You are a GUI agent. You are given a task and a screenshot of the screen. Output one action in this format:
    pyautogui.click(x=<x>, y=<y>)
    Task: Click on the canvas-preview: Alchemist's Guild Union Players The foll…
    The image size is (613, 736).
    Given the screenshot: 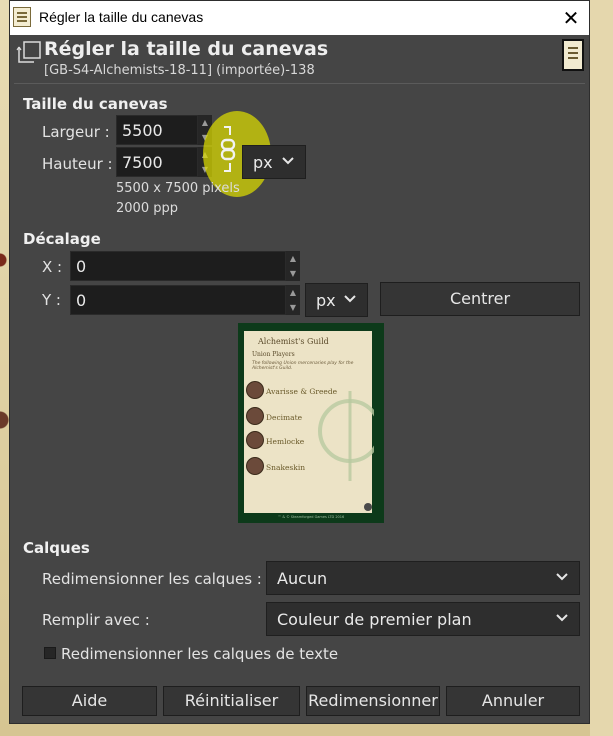 What is the action you would take?
    pyautogui.click(x=311, y=423)
    